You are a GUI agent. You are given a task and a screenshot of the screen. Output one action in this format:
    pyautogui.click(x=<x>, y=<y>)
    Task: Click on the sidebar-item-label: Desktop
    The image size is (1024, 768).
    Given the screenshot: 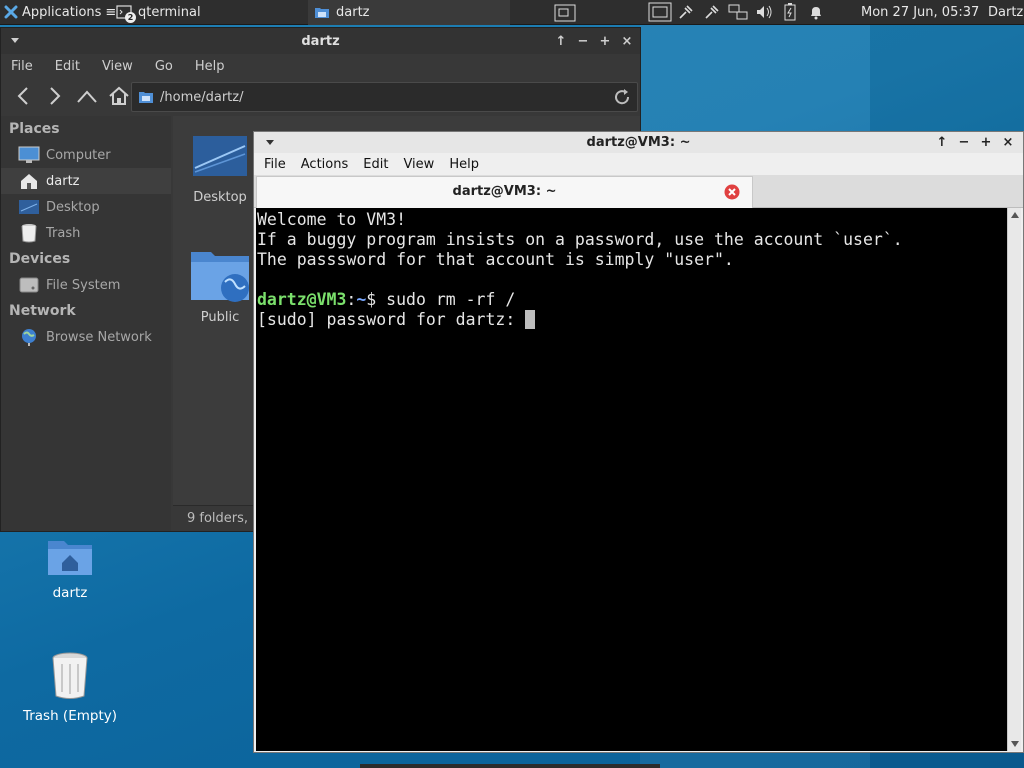 What is the action you would take?
    pyautogui.click(x=73, y=207)
    